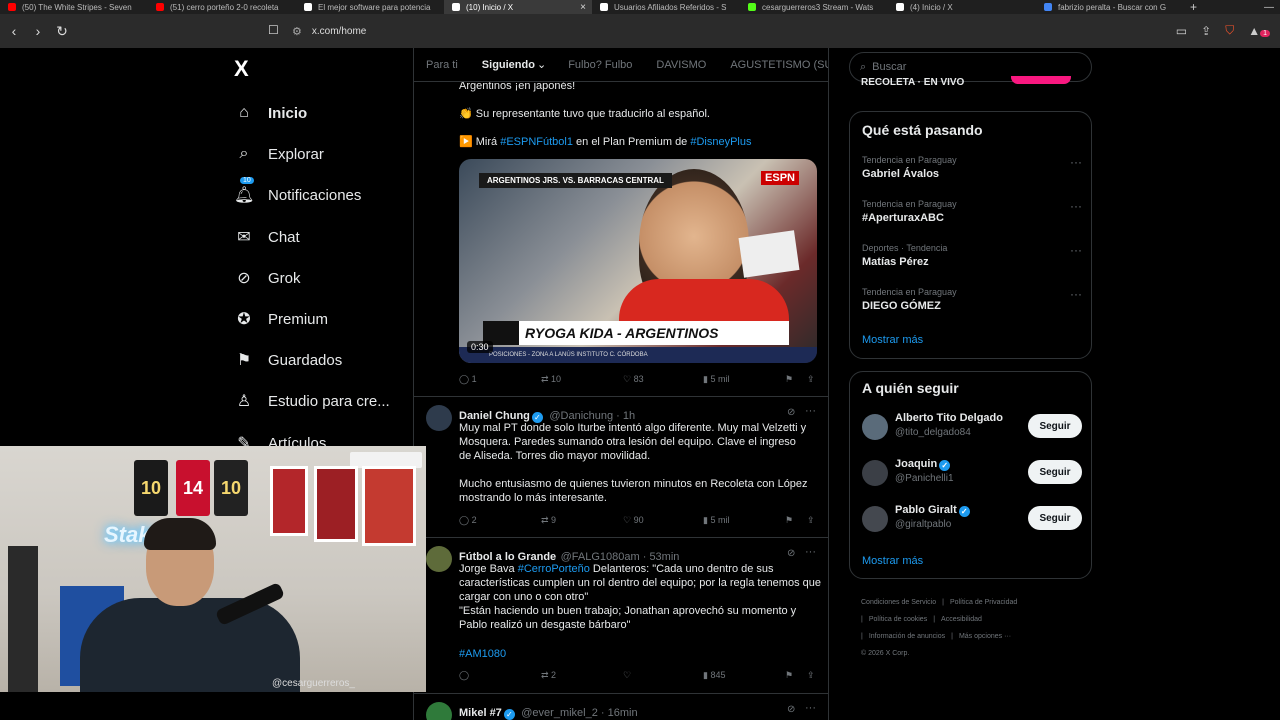 The width and height of the screenshot is (1280, 720). Describe the element at coordinates (241, 69) in the screenshot. I see `x-logo-icon: X` at that location.